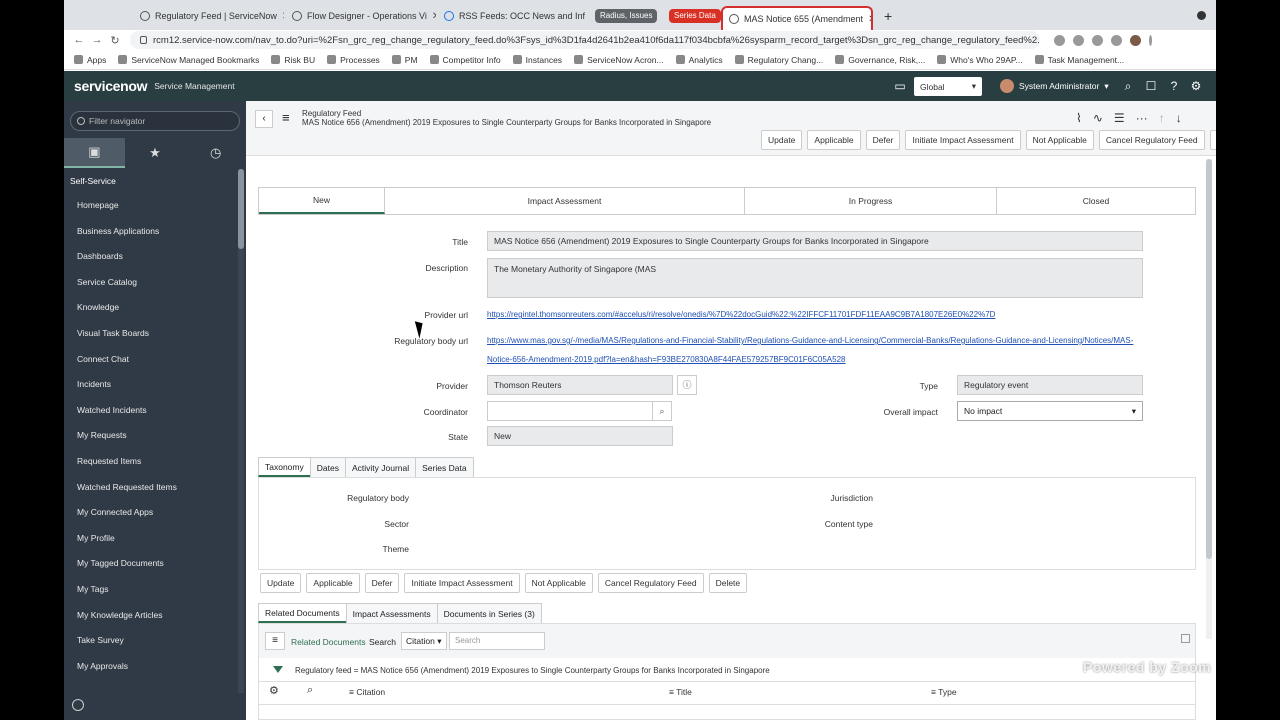 The width and height of the screenshot is (1280, 720). What do you see at coordinates (1135, 40) in the screenshot?
I see `profile-avatar-icon` at bounding box center [1135, 40].